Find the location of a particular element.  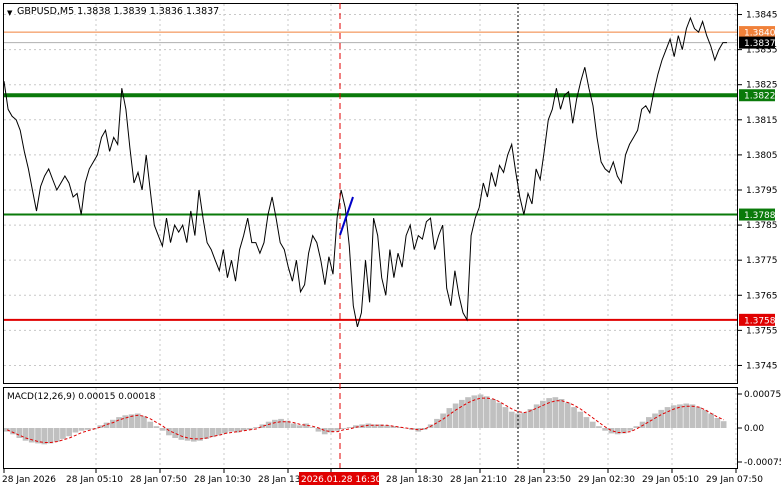

time-tick-label: 28 Jan 23:50 is located at coordinates (542, 480).